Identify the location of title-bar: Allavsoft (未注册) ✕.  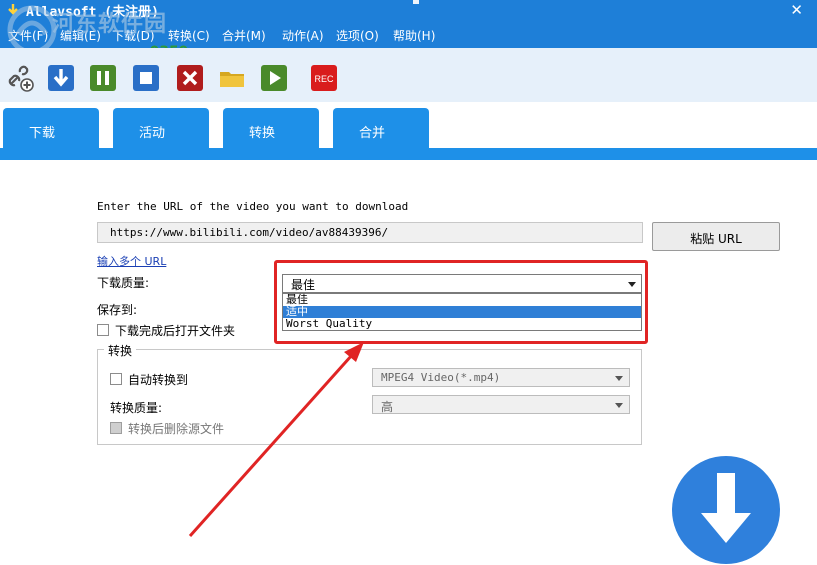
(408, 11).